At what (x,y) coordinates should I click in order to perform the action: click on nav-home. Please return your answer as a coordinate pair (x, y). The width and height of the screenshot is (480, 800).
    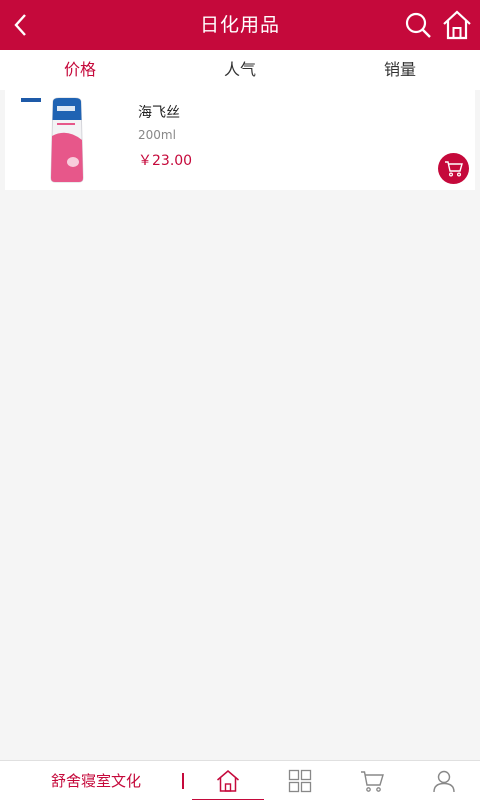
    Looking at the image, I should click on (228, 780).